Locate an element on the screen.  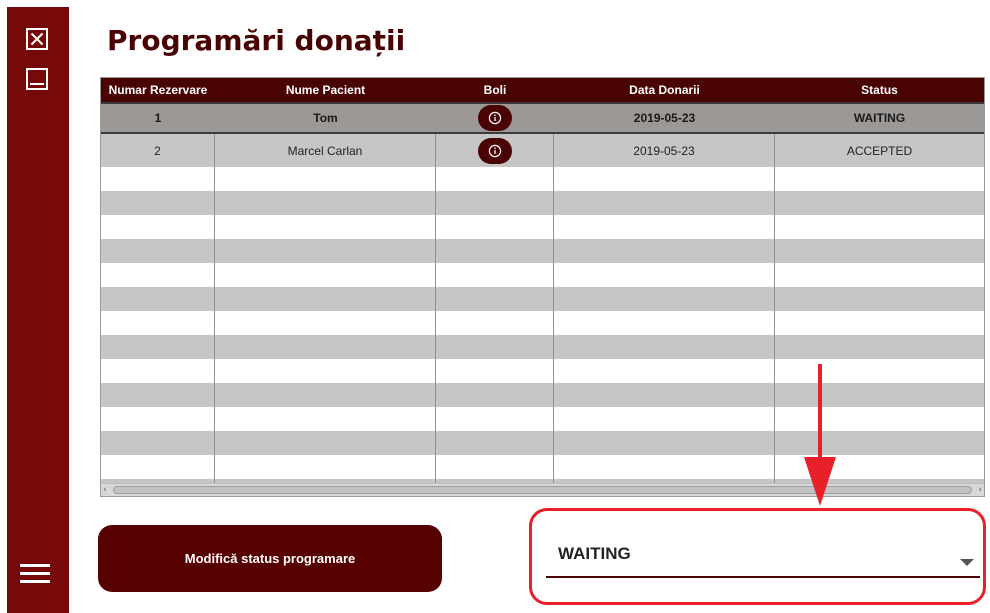
cell-nume-pacient: Marcel Carlan is located at coordinates (325, 150).